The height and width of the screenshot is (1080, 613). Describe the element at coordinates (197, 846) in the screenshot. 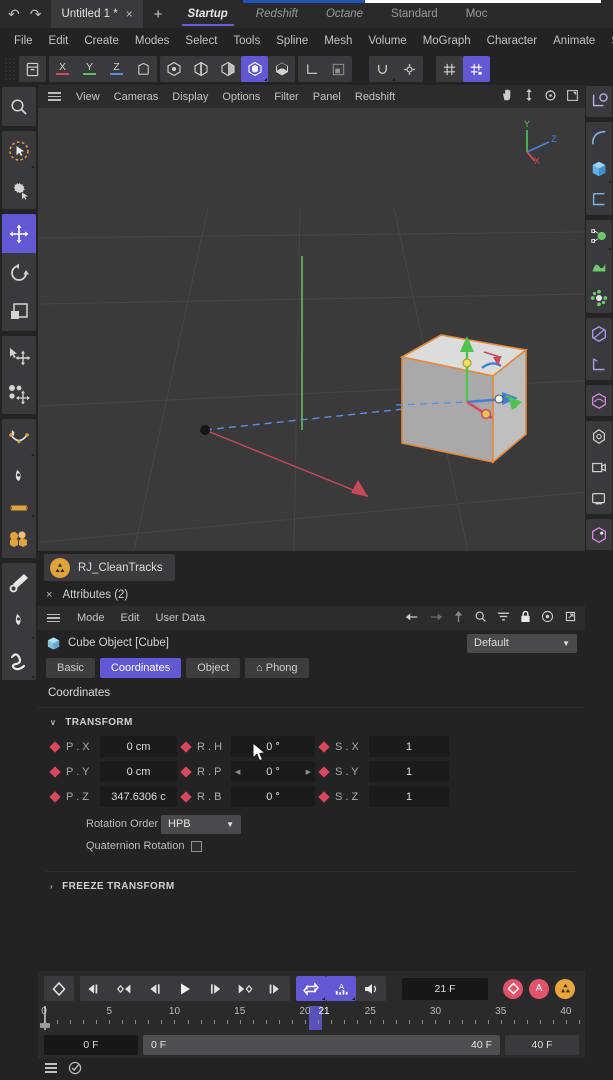

I see `quaternion-rotation-checkbox` at that location.